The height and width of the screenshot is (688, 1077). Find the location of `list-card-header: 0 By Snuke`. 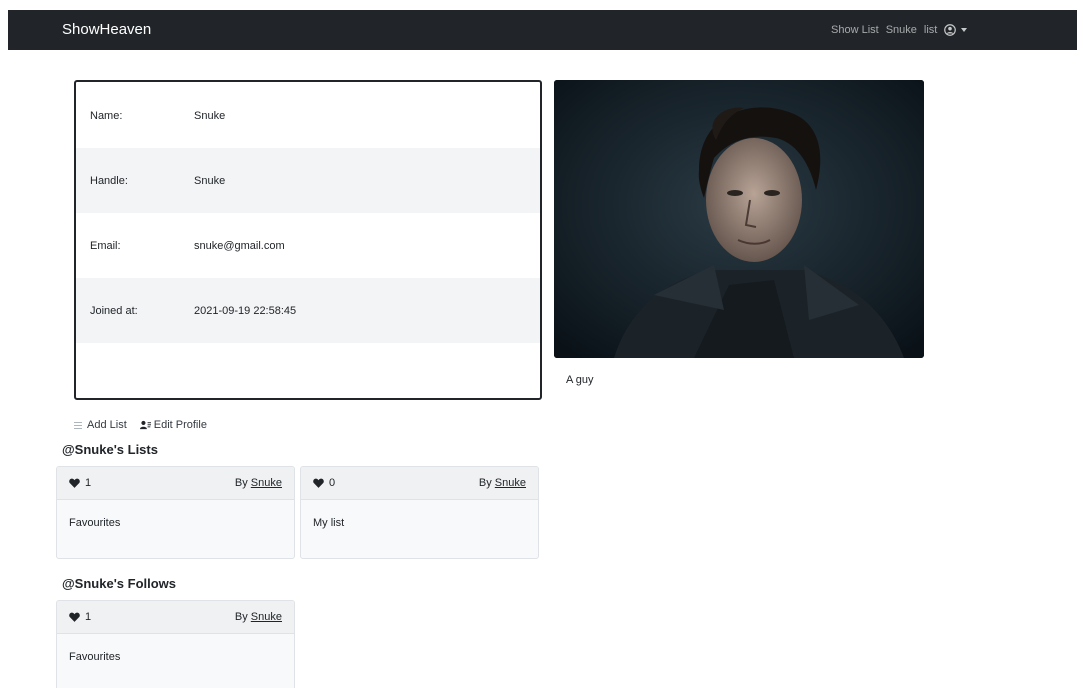

list-card-header: 0 By Snuke is located at coordinates (419, 483).